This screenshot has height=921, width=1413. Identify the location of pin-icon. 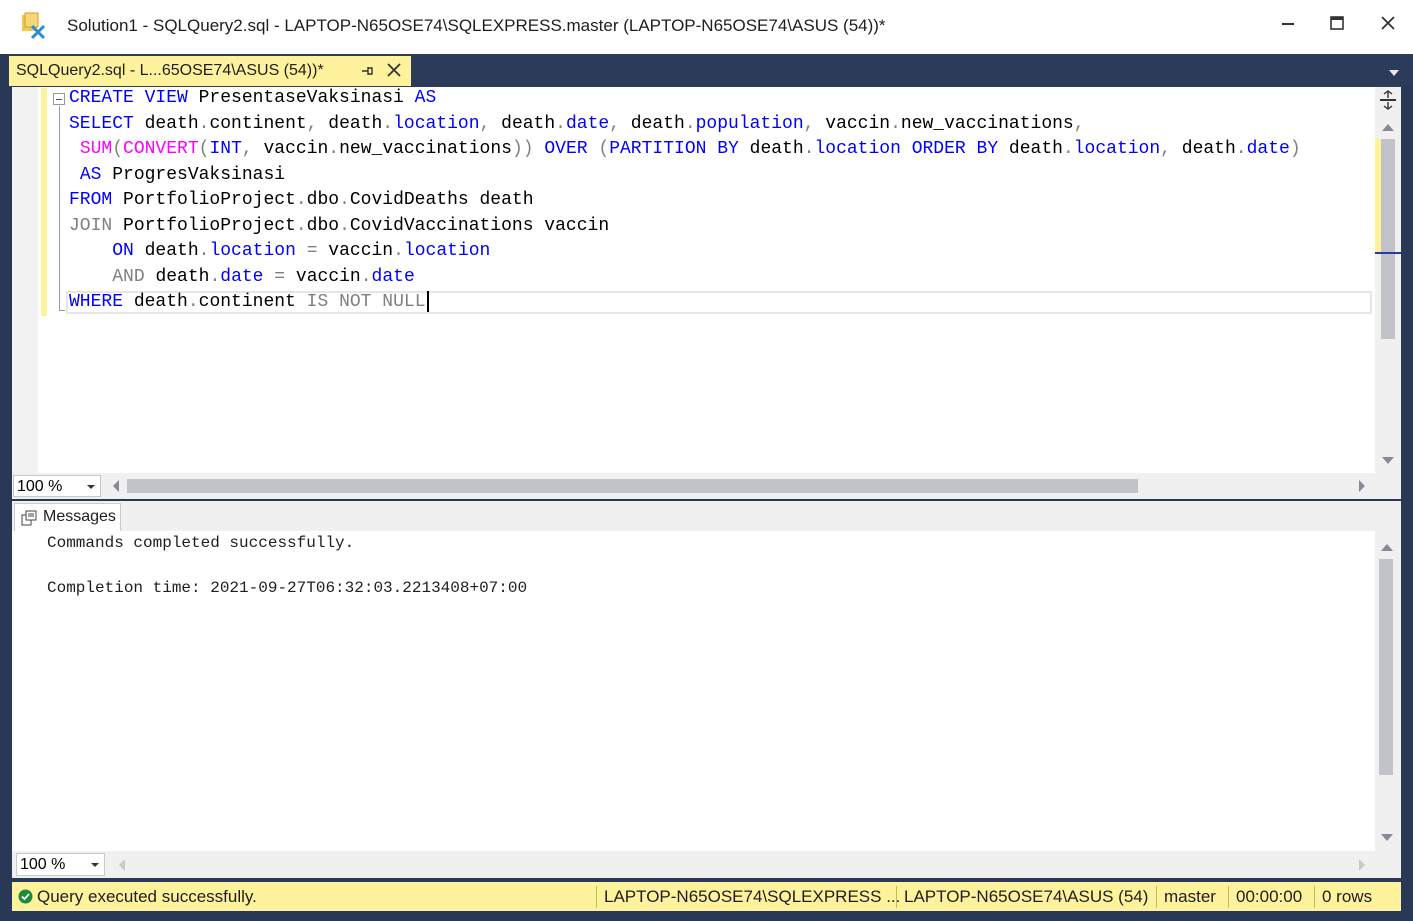
(367, 71).